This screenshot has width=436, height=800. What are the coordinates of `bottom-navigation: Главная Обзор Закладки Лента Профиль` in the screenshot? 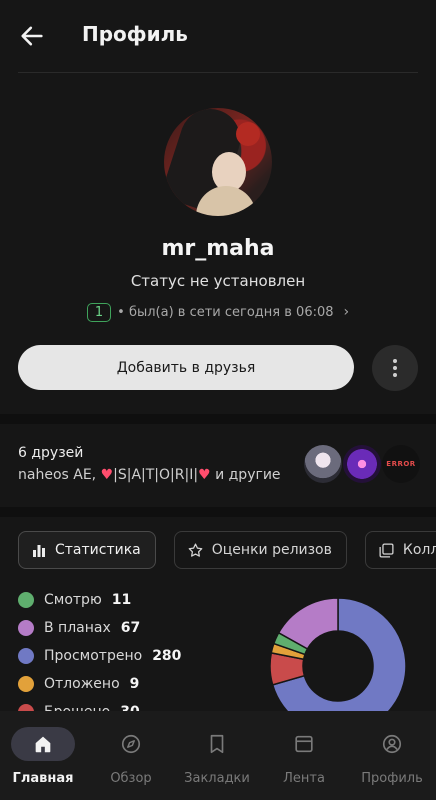 It's located at (218, 755).